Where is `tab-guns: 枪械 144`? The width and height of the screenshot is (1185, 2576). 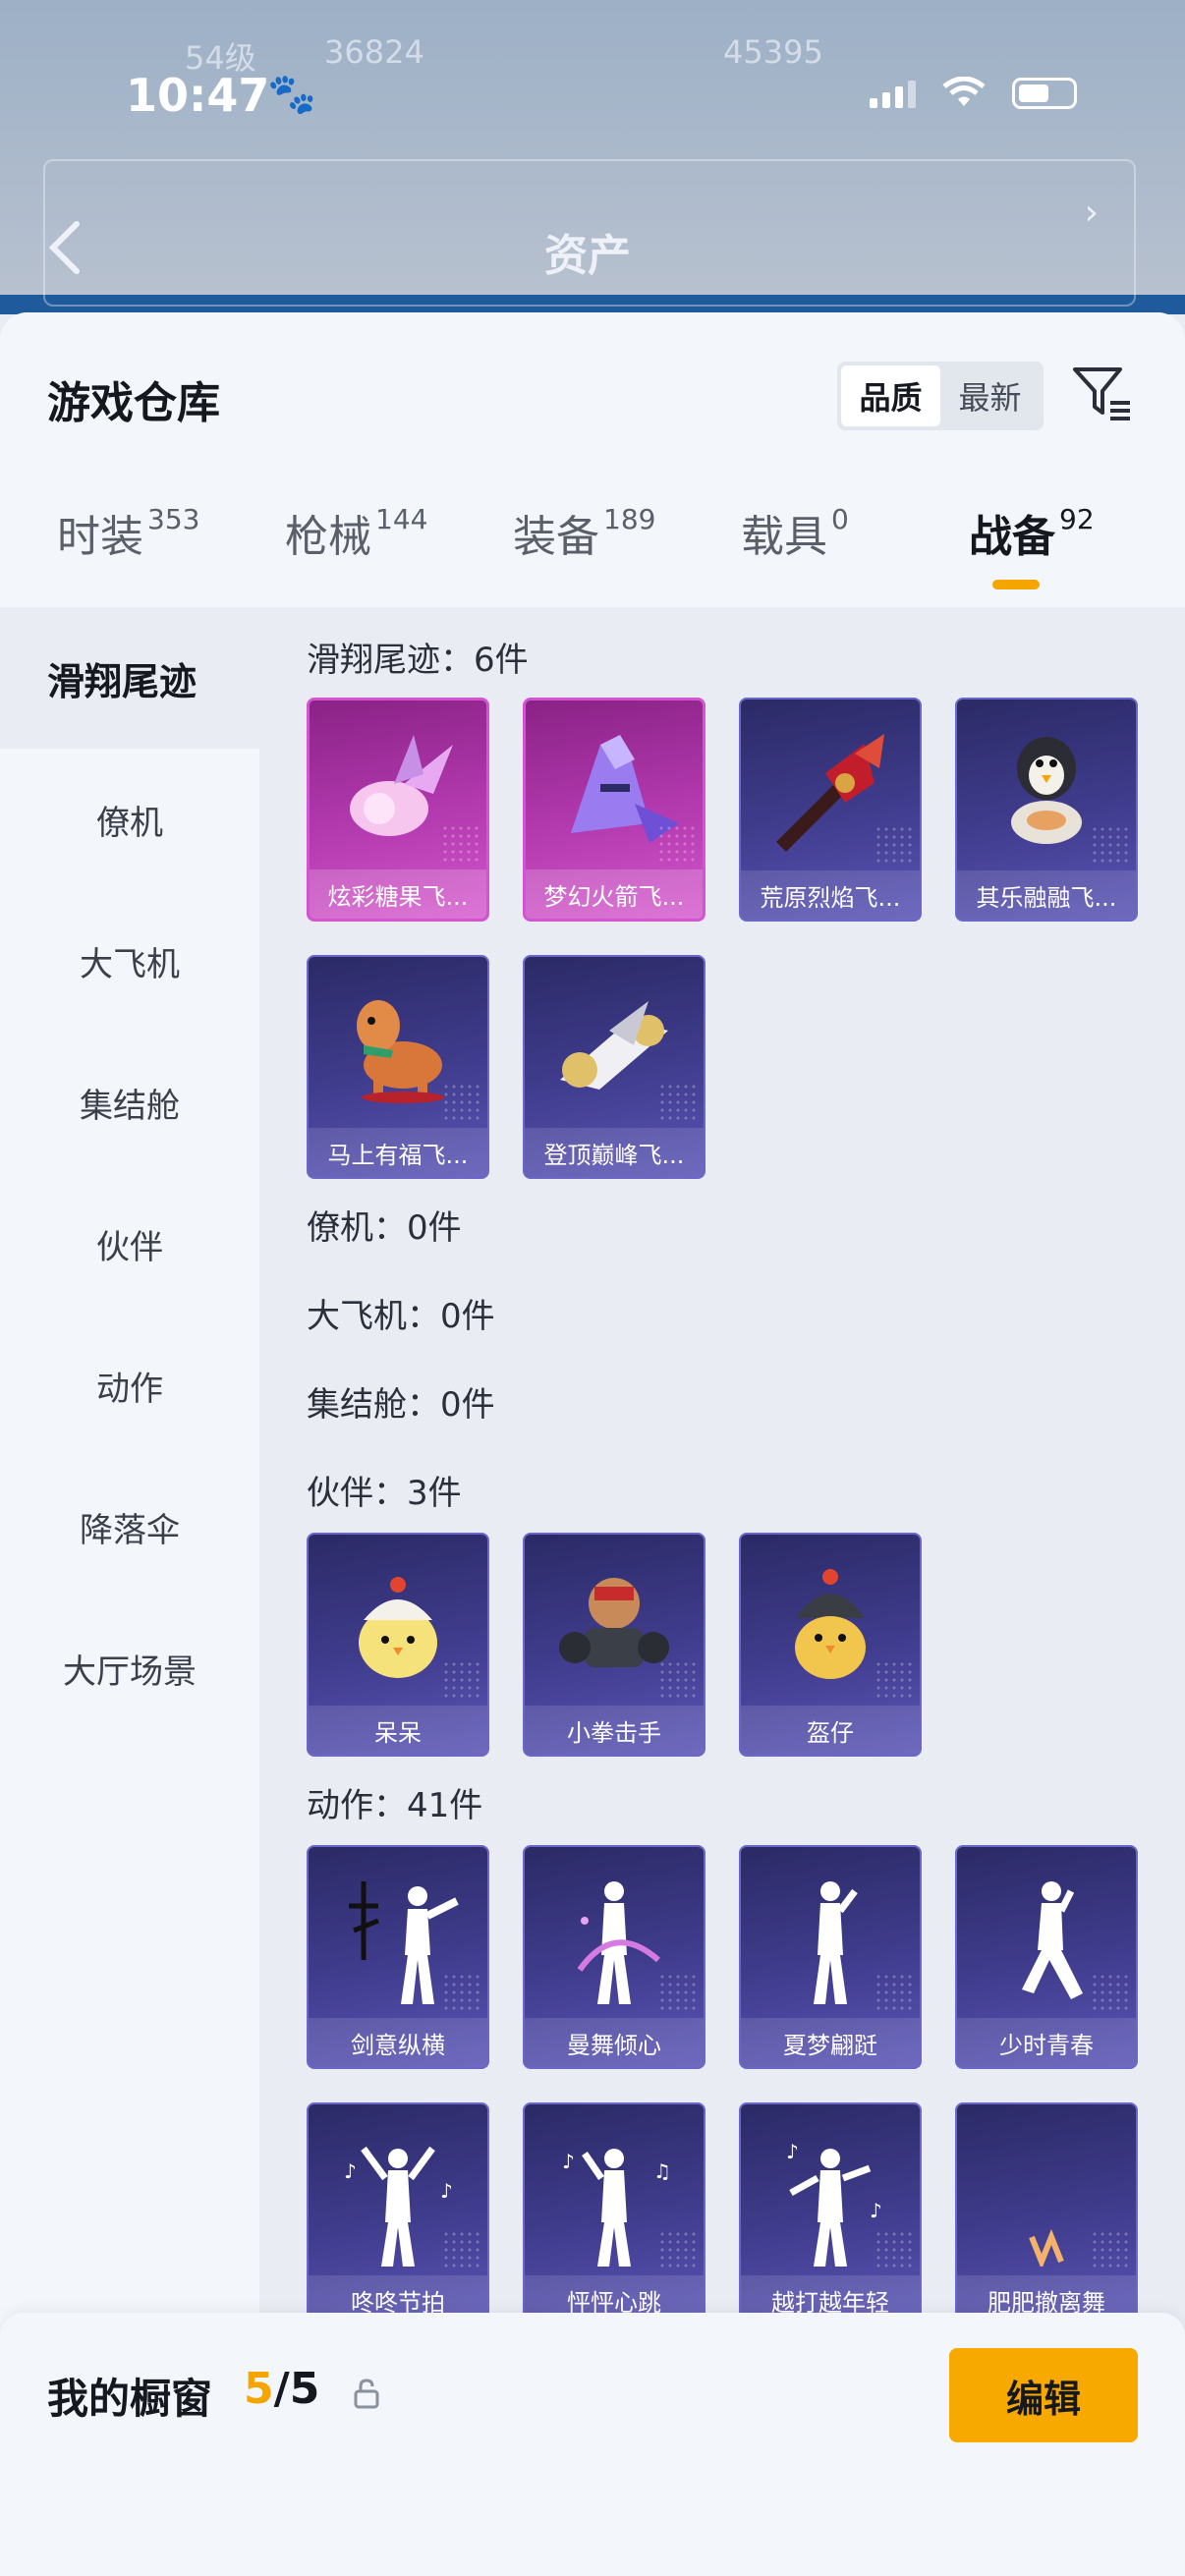
tab-guns: 枪械 144 is located at coordinates (356, 532).